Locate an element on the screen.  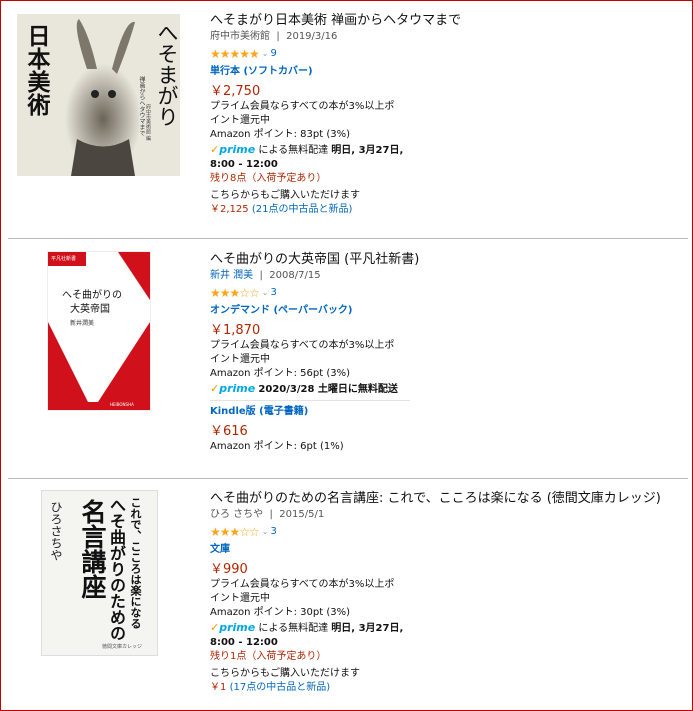
cover-footer: 徳間文庫カレッジ is located at coordinates (122, 647).